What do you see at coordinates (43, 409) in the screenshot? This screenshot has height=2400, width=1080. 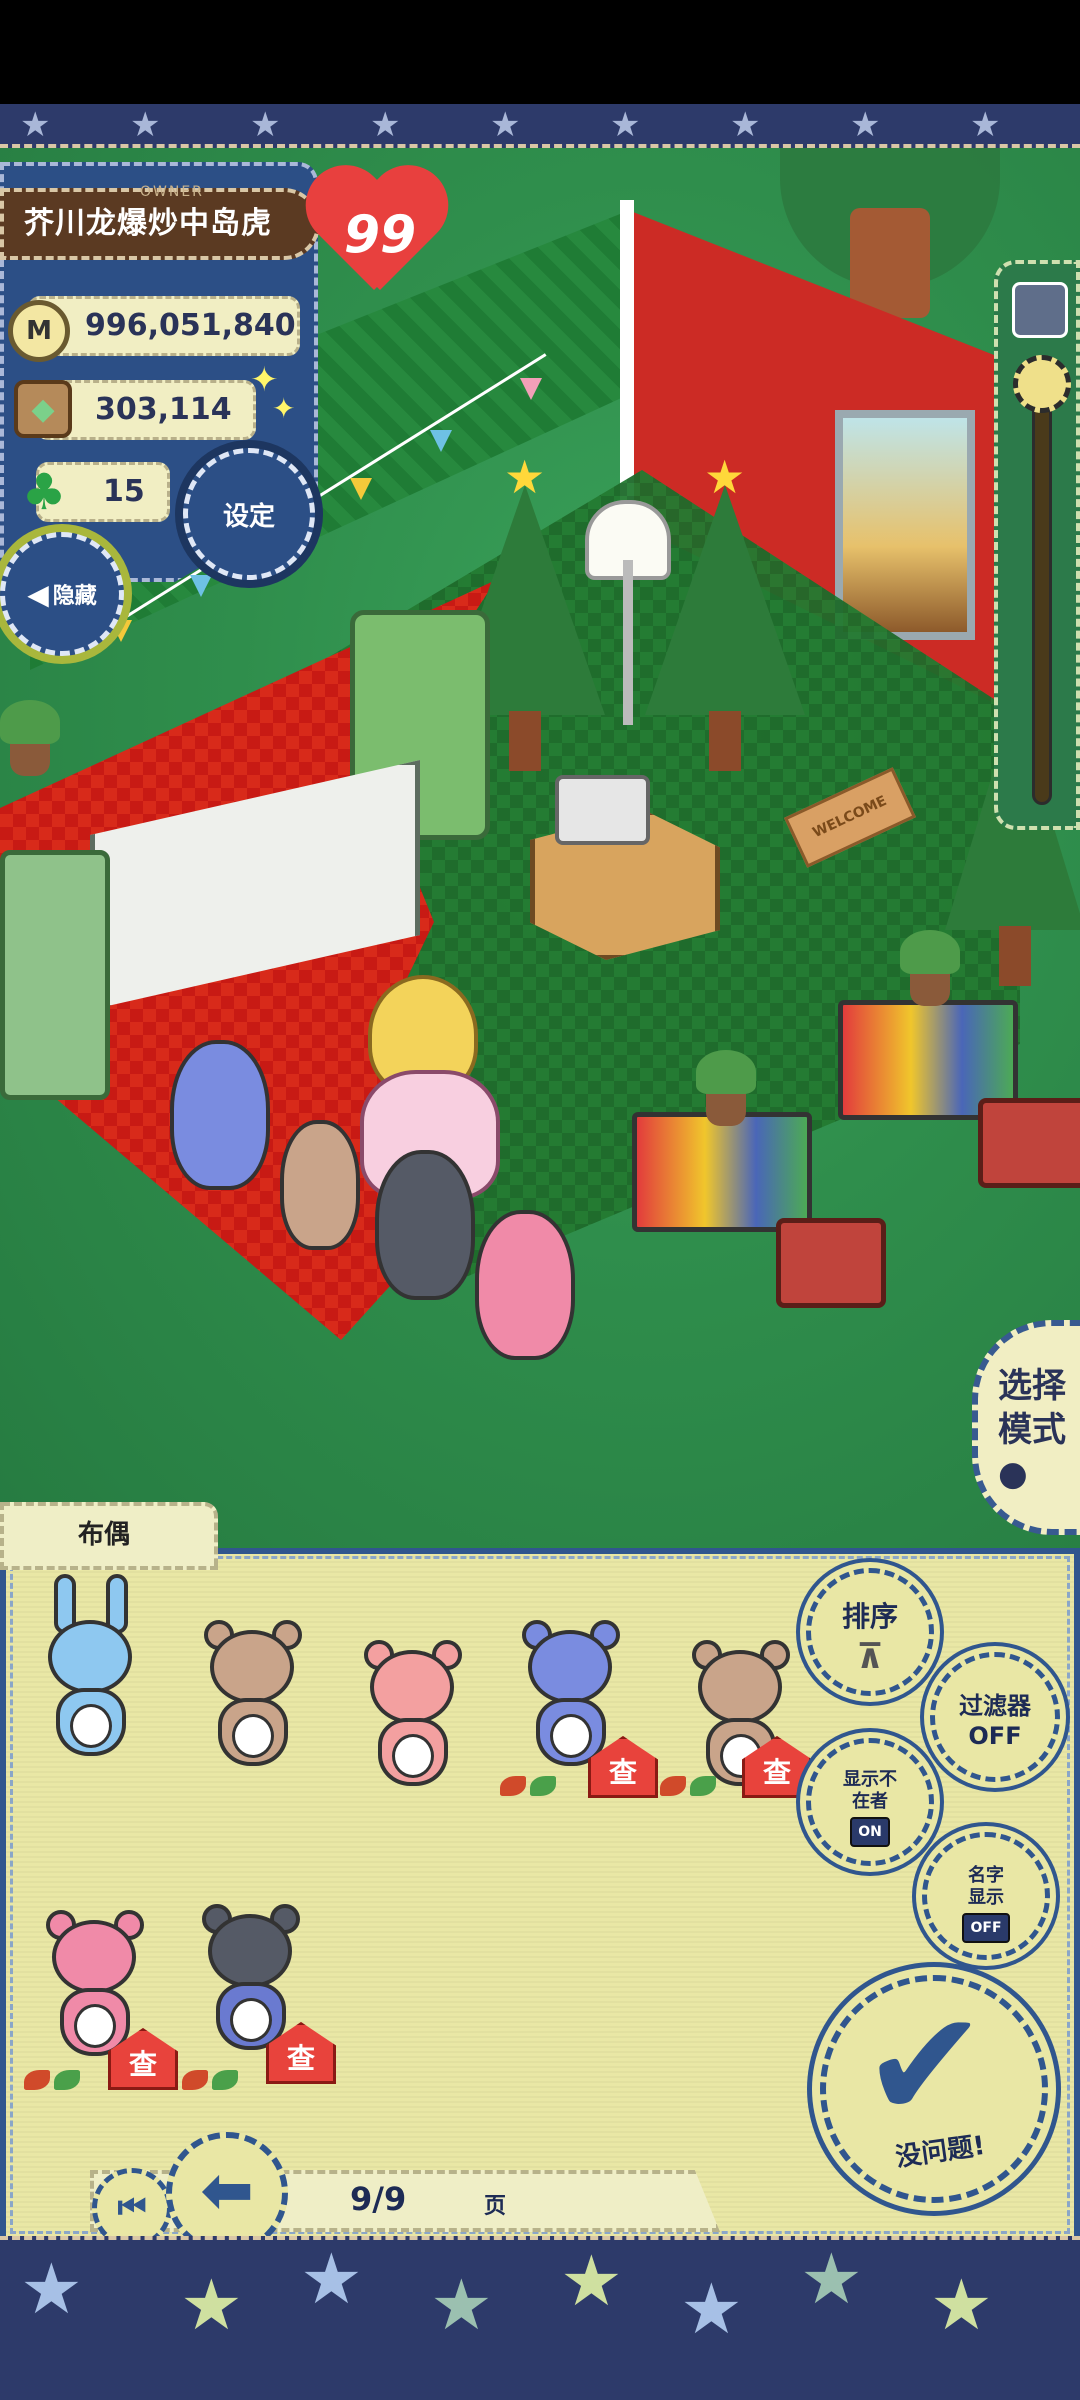 I see `food-basket-icon: ◆` at bounding box center [43, 409].